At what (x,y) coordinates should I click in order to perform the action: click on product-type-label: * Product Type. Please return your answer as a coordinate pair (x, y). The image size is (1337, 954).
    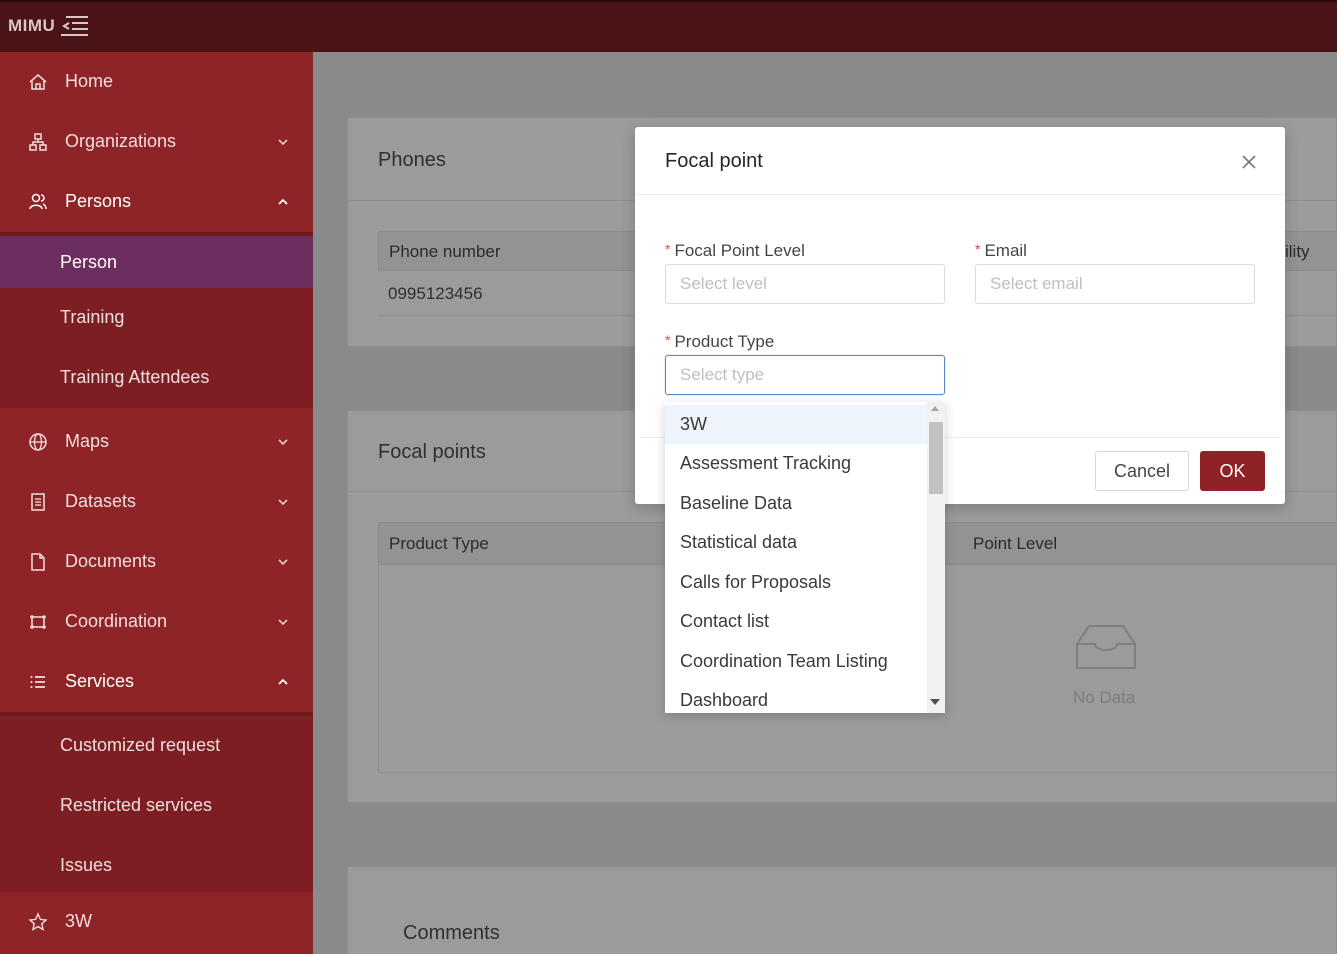
    Looking at the image, I should click on (719, 342).